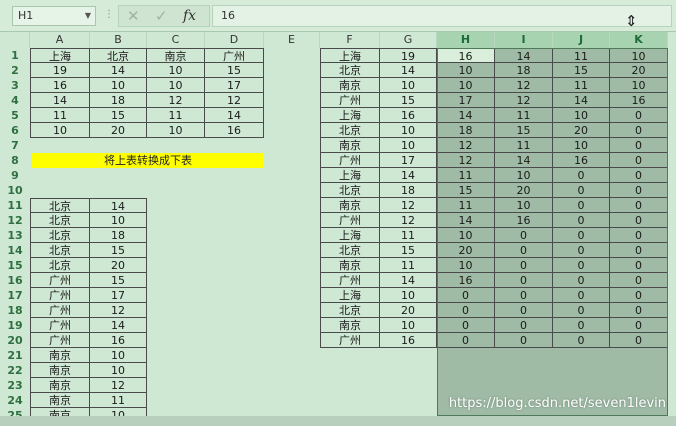 The height and width of the screenshot is (426, 676). Describe the element at coordinates (15, 265) in the screenshot. I see `row-header-15: 15` at that location.